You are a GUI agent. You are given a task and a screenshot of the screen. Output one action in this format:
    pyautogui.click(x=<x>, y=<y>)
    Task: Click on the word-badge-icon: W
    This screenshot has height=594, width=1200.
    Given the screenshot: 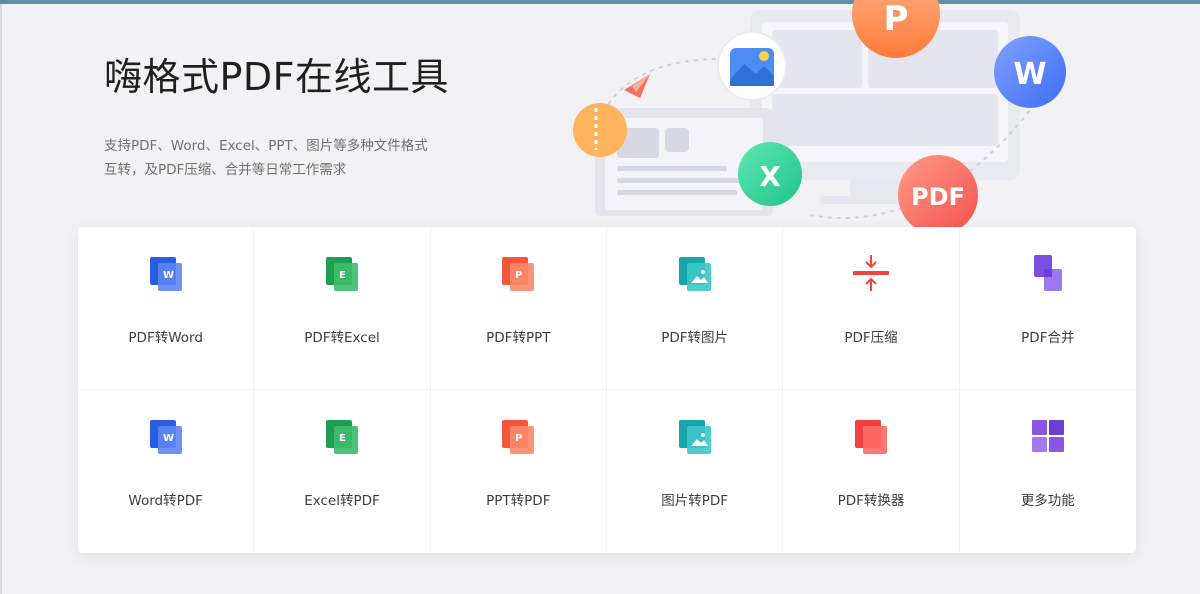 What is the action you would take?
    pyautogui.click(x=1030, y=72)
    